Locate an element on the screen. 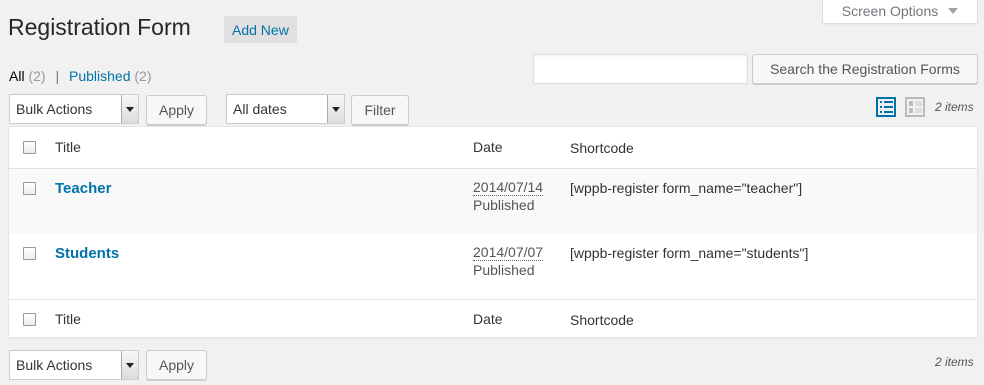  list-view-icon is located at coordinates (886, 107).